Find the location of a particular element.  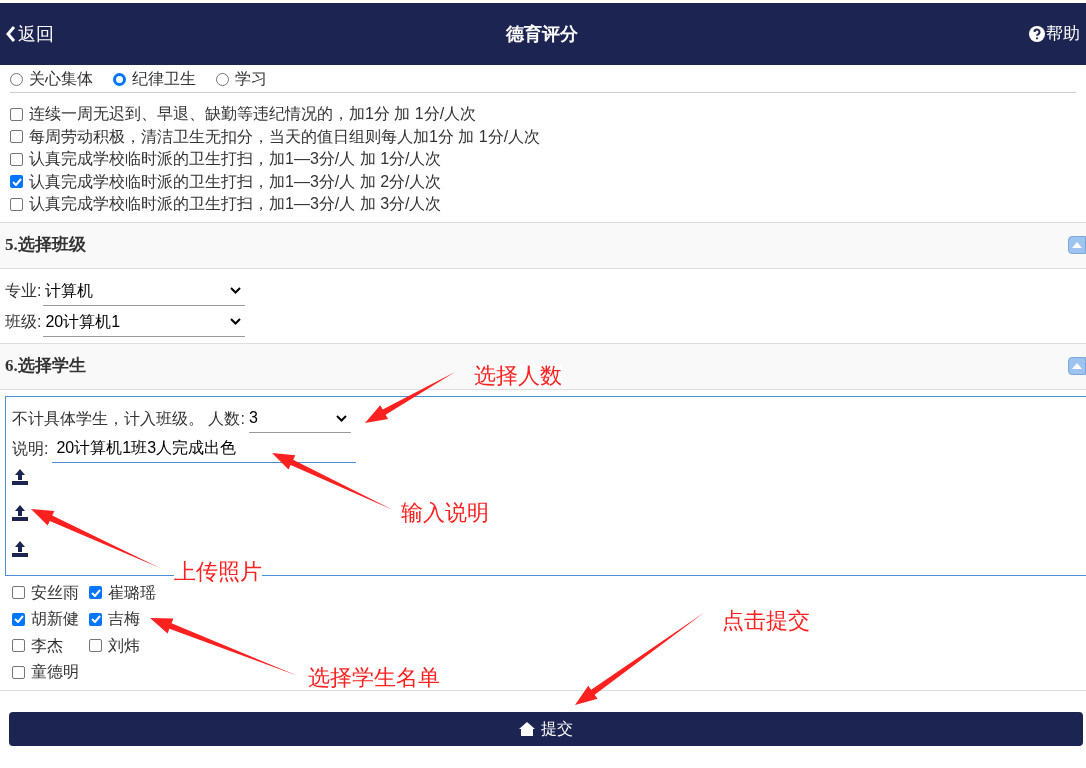

option-label: 每周劳动积极，清洁卫生无扣分，当天的值日组则每人加1分 加 1分/人次 is located at coordinates (285, 136).